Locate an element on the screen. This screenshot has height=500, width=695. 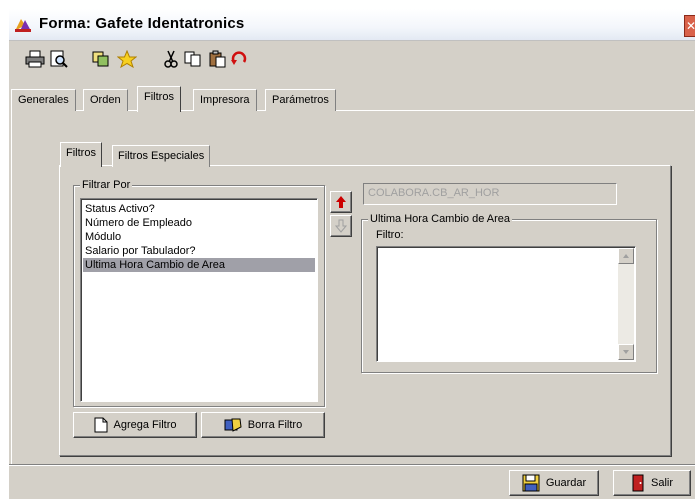
print-preview-button is located at coordinates (59, 59).